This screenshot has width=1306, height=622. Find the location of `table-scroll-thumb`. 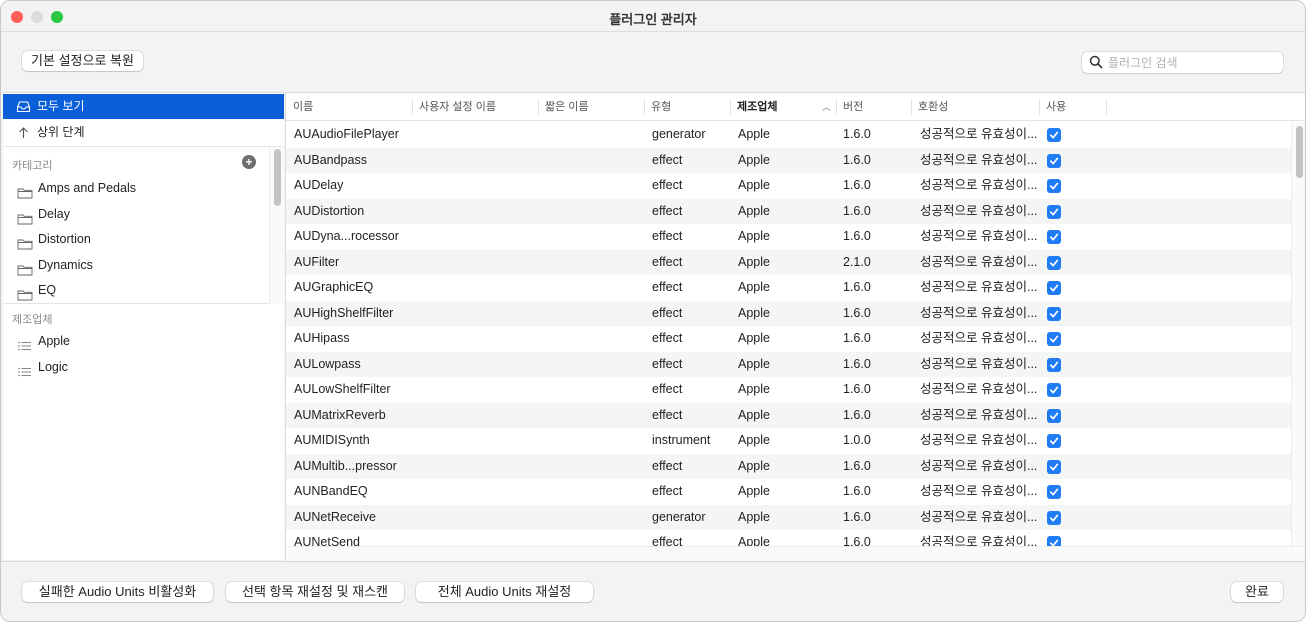

table-scroll-thumb is located at coordinates (1299, 152).